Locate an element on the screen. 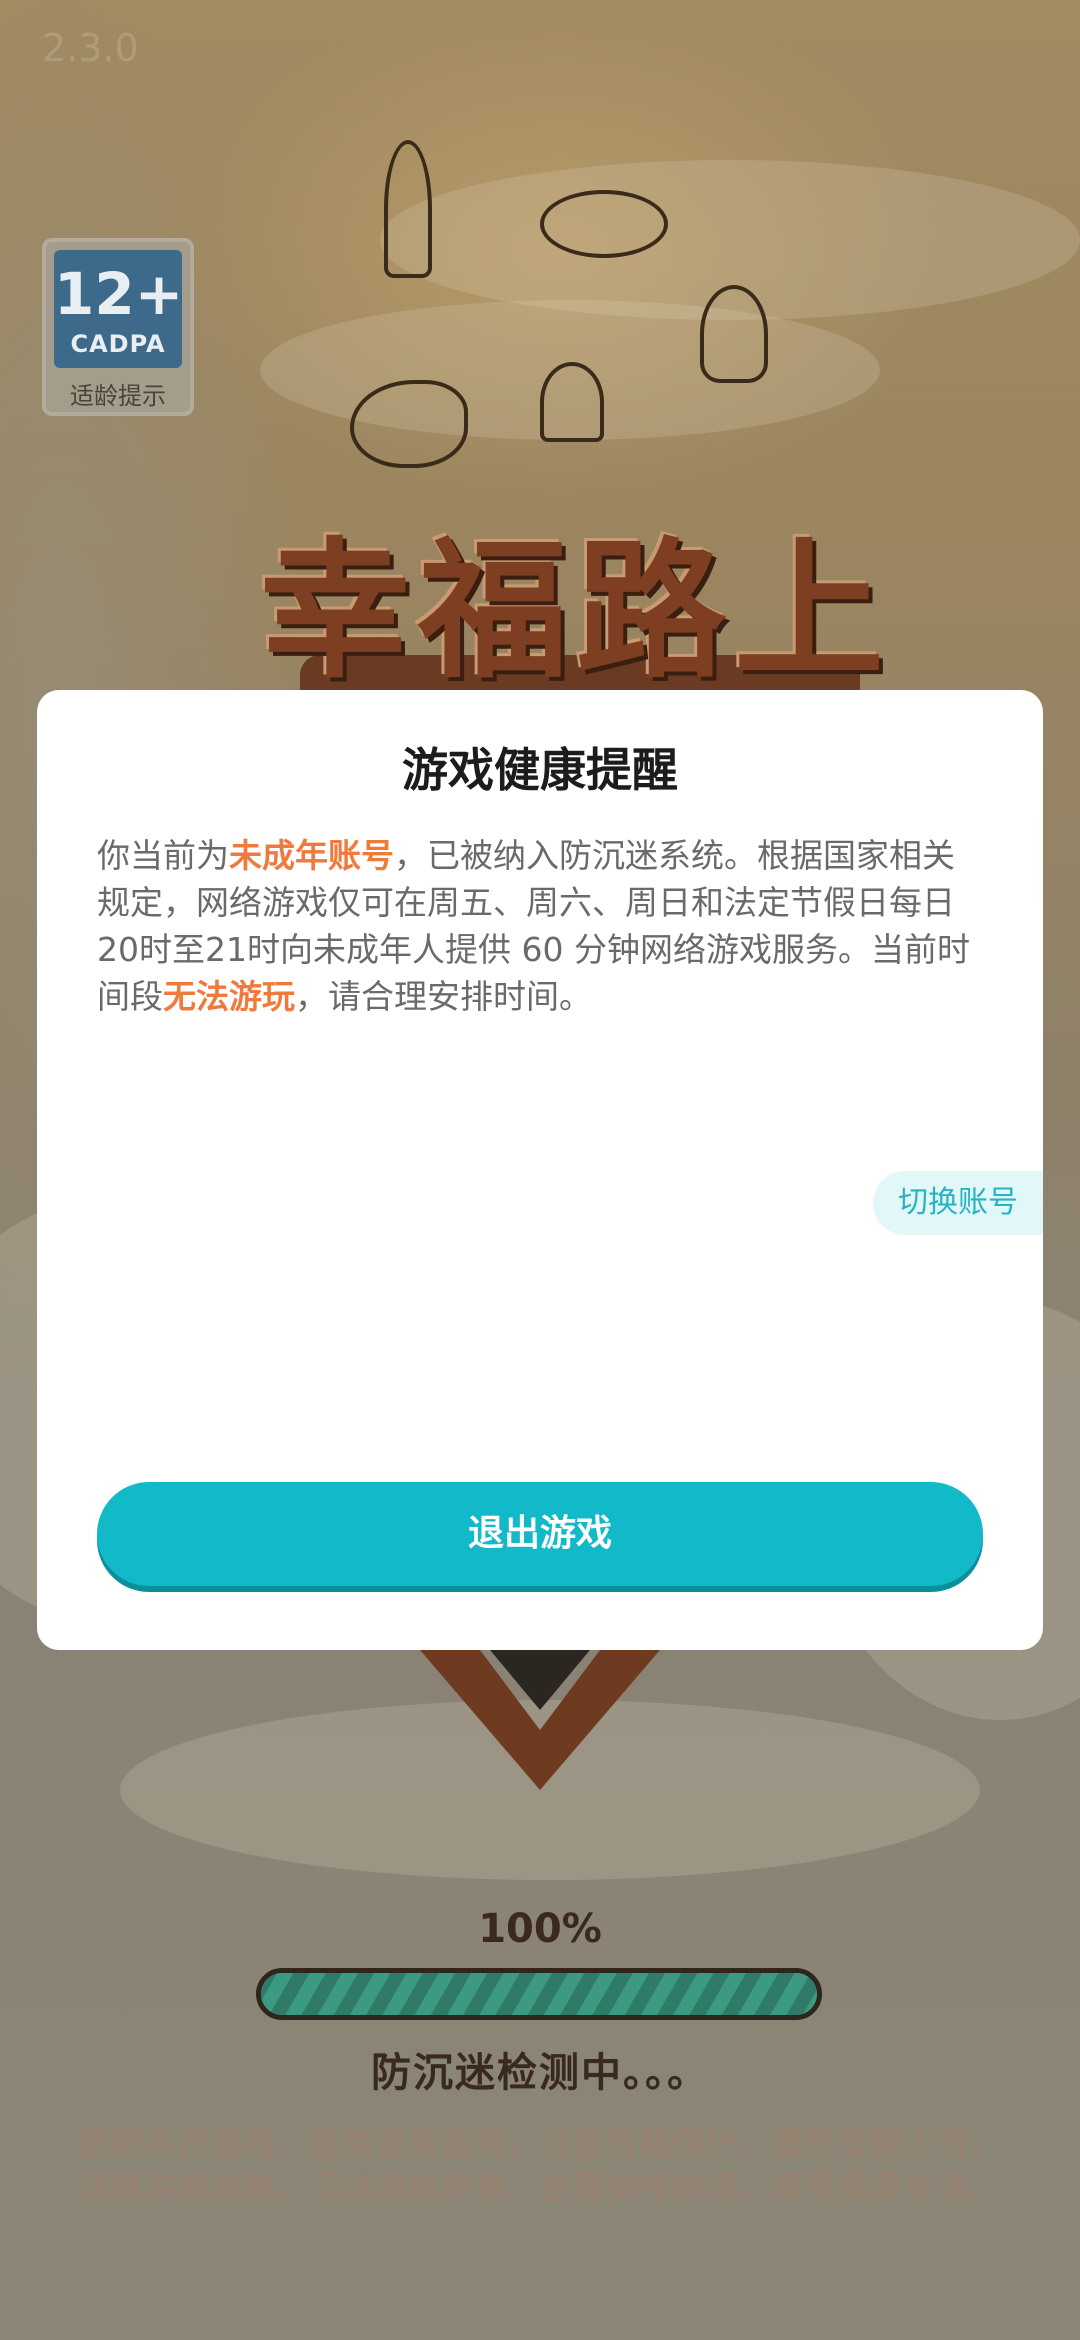  unplayable-highlight: 无法游玩 is located at coordinates (229, 996).